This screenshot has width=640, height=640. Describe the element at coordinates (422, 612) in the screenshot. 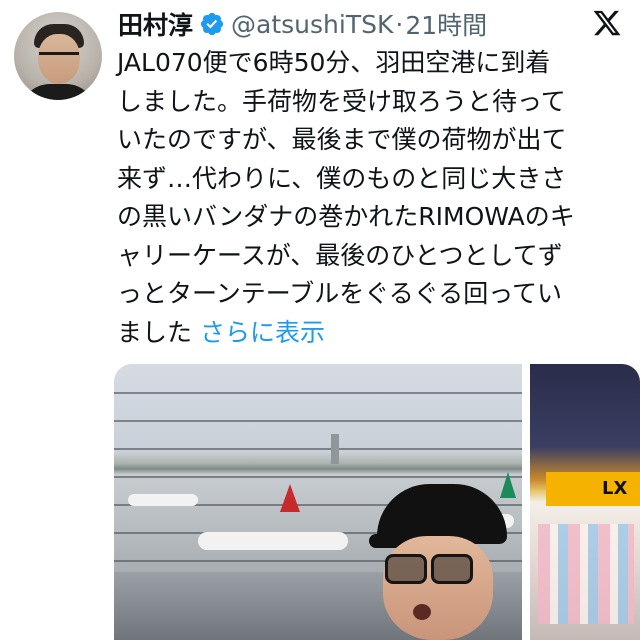

I see `person-mouth` at that location.